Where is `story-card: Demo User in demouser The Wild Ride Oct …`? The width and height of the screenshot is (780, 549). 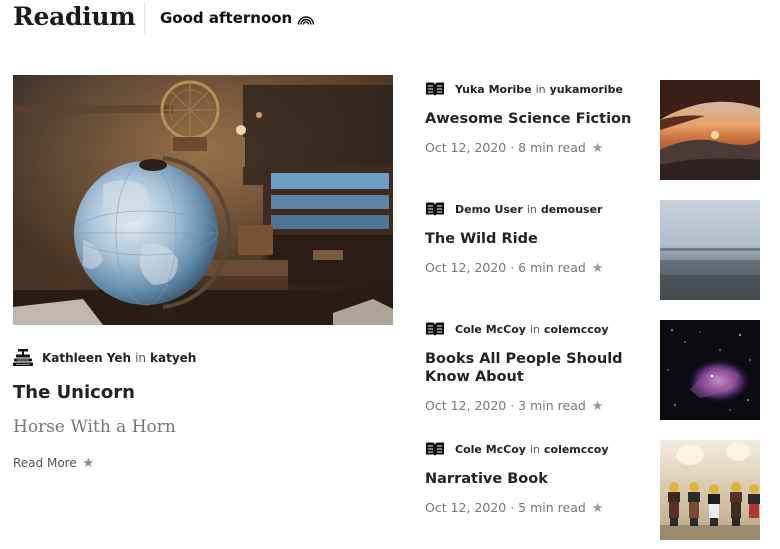
story-card: Demo User in demouser The Wild Ride Oct … is located at coordinates (592, 250).